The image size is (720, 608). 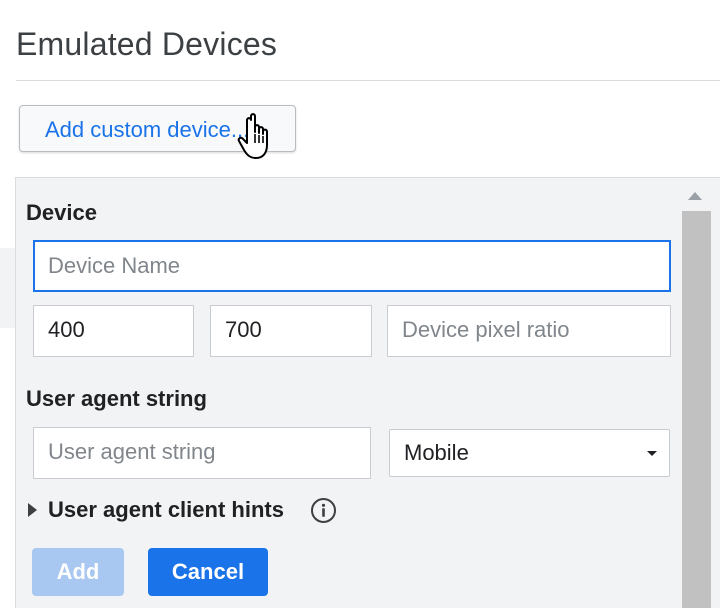 I want to click on device-height-input: 700, so click(x=291, y=331).